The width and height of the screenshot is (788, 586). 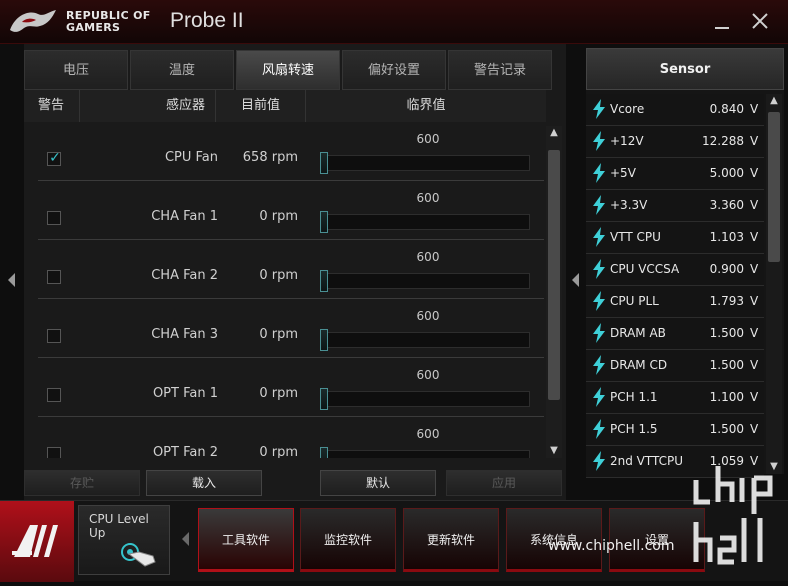 I want to click on fan-list-scrollbar: ▲ ▼, so click(x=554, y=292).